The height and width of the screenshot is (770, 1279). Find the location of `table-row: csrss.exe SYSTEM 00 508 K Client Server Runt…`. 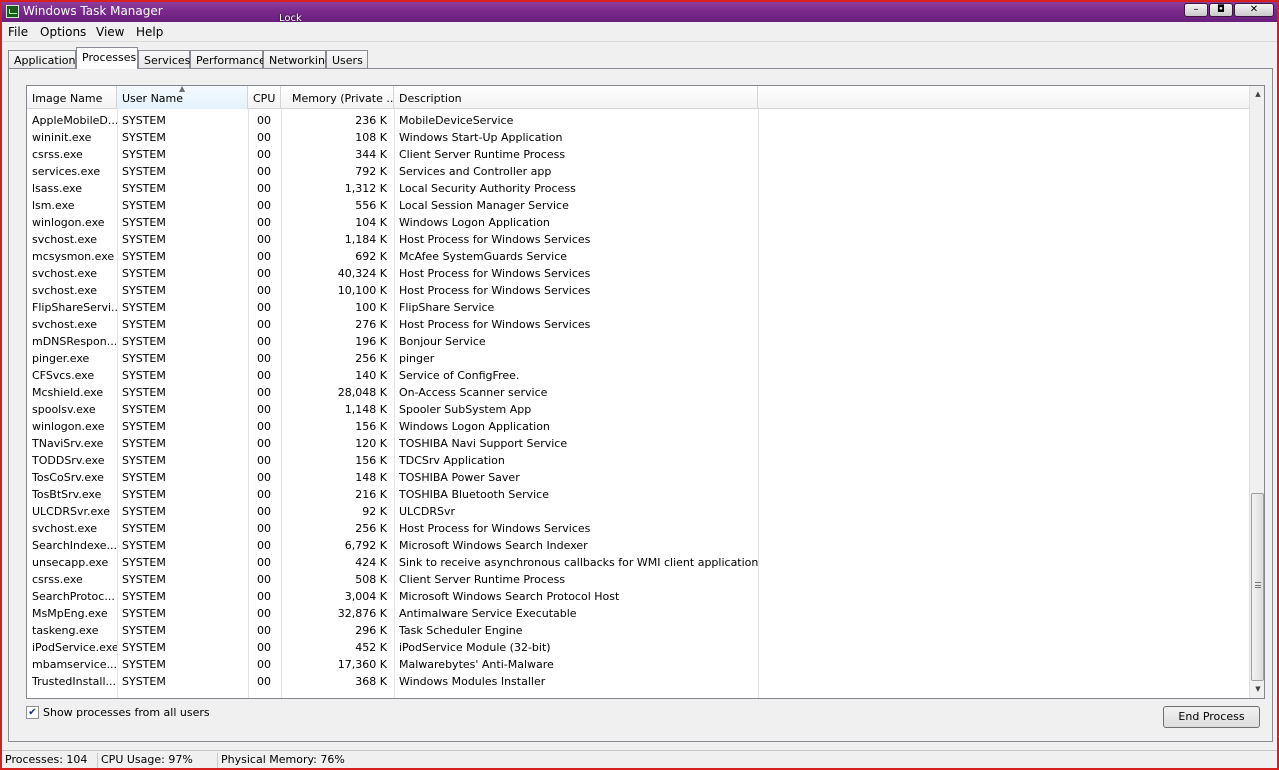

table-row: csrss.exe SYSTEM 00 508 K Client Server Runt… is located at coordinates (638, 579).